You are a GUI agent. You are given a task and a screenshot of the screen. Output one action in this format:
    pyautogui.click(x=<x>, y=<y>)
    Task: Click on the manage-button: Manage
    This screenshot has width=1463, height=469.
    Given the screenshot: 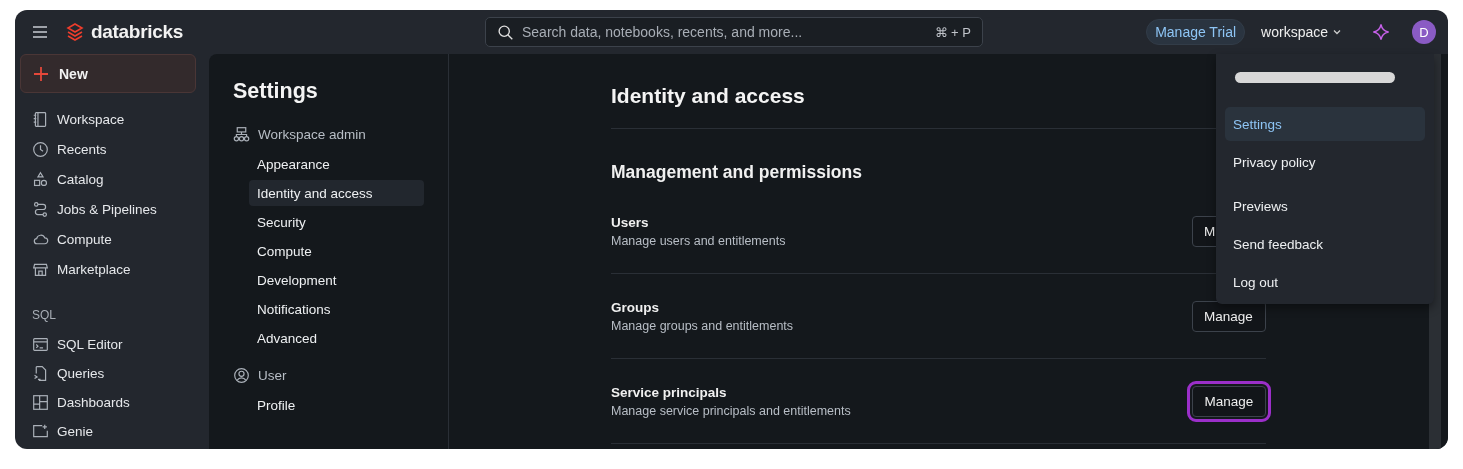 What is the action you would take?
    pyautogui.click(x=1229, y=316)
    